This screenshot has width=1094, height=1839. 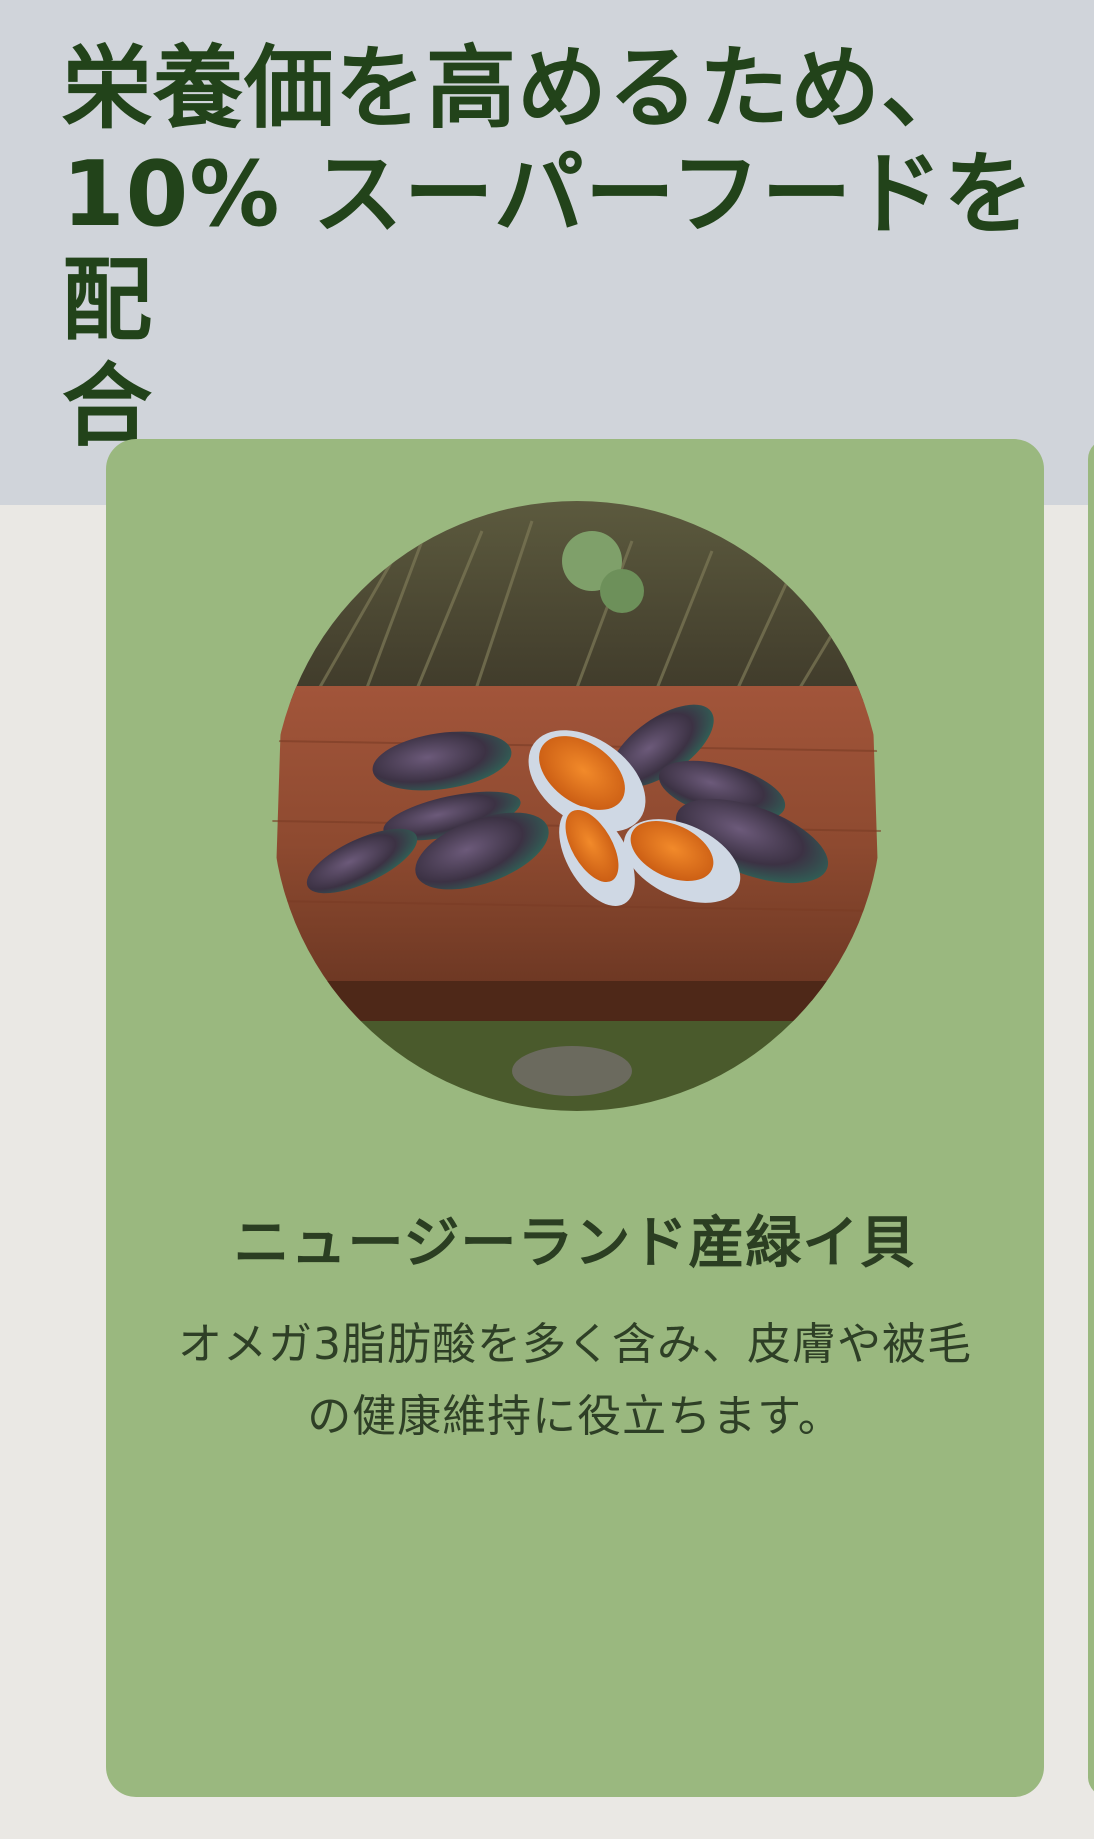 I want to click on next-card-peek, so click(x=1091, y=1118).